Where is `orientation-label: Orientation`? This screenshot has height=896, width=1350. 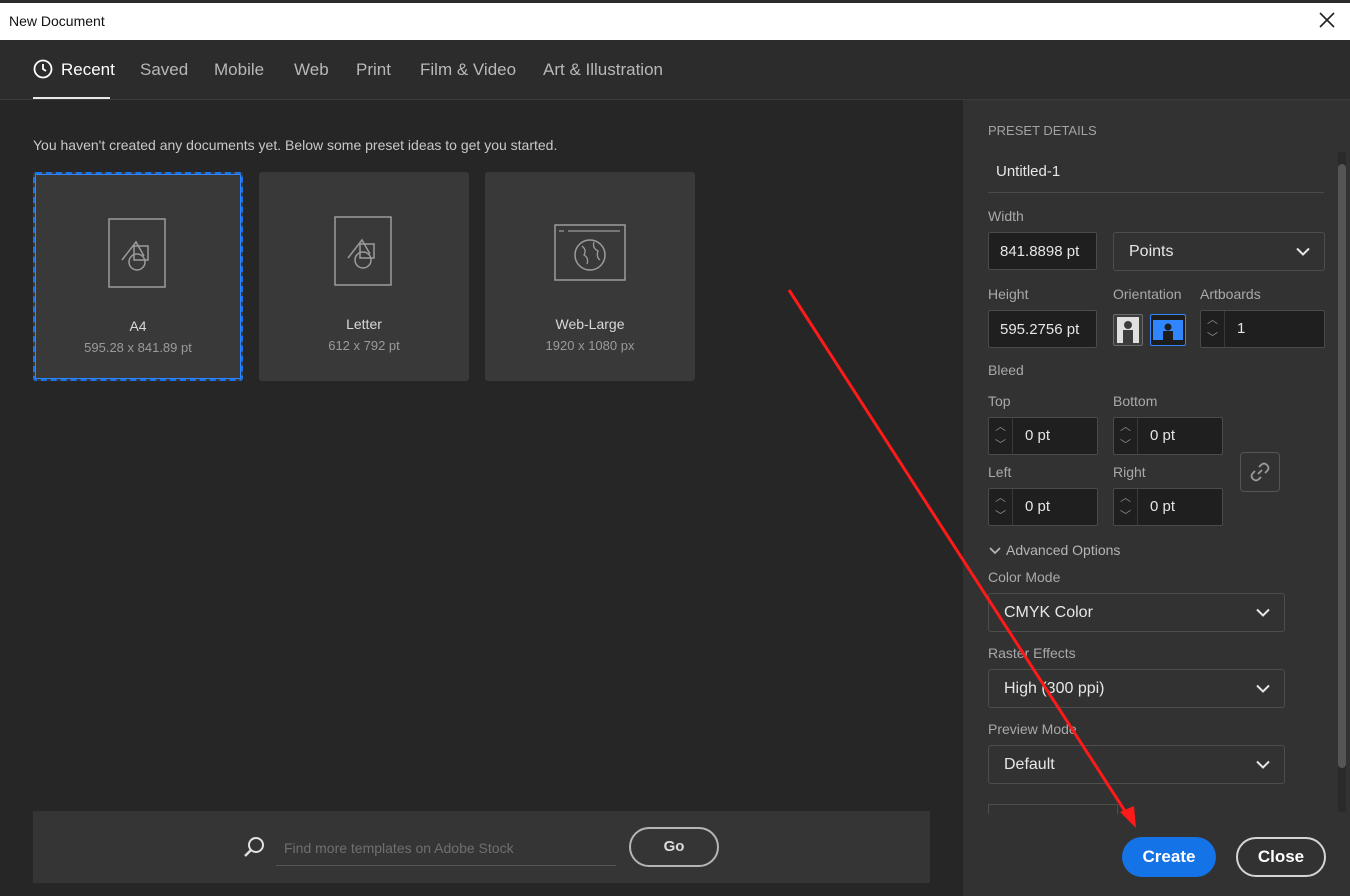
orientation-label: Orientation is located at coordinates (1147, 294).